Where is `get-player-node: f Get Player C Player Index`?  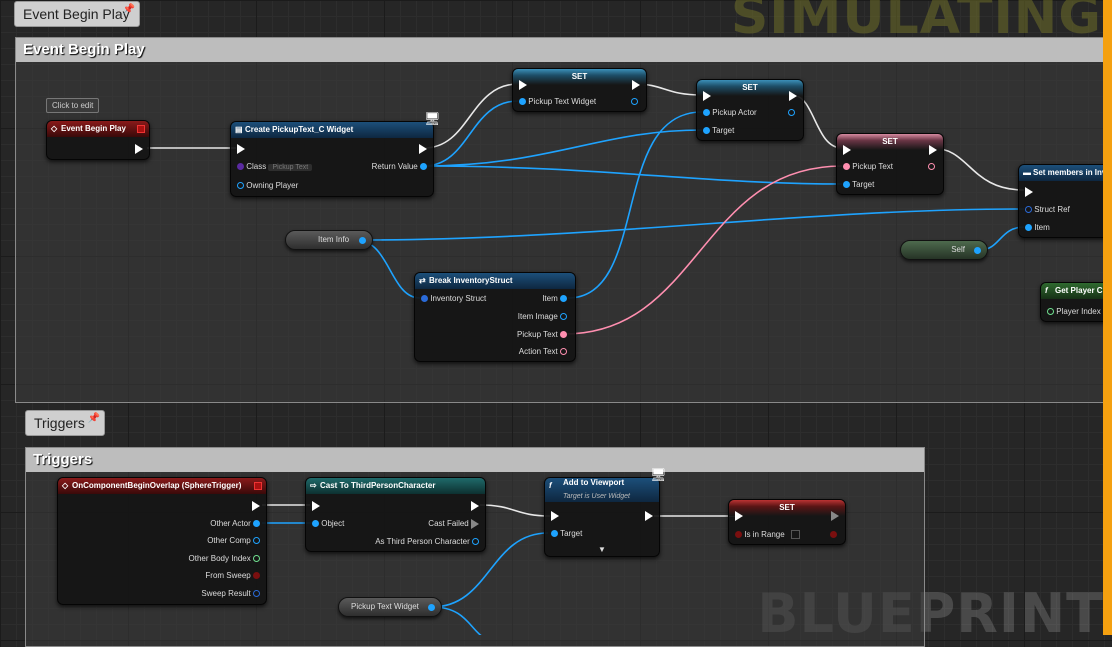 get-player-node: f Get Player C Player Index is located at coordinates (1076, 302).